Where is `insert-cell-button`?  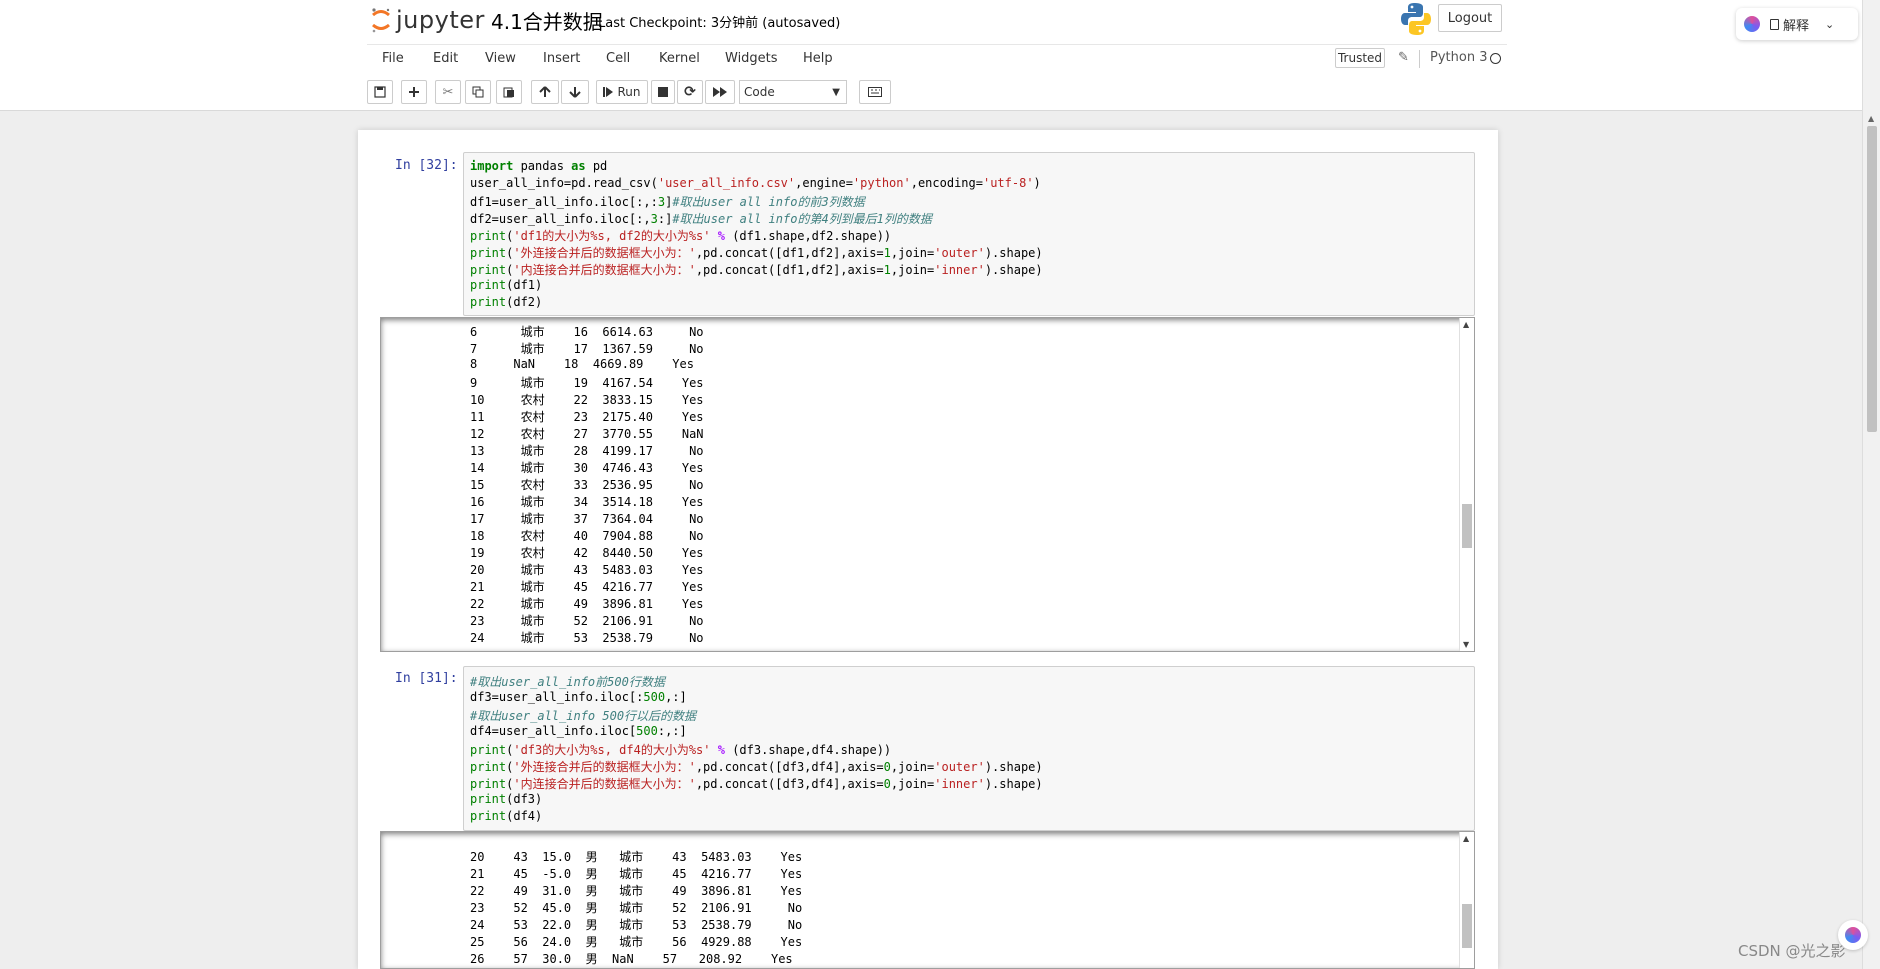
insert-cell-button is located at coordinates (414, 92).